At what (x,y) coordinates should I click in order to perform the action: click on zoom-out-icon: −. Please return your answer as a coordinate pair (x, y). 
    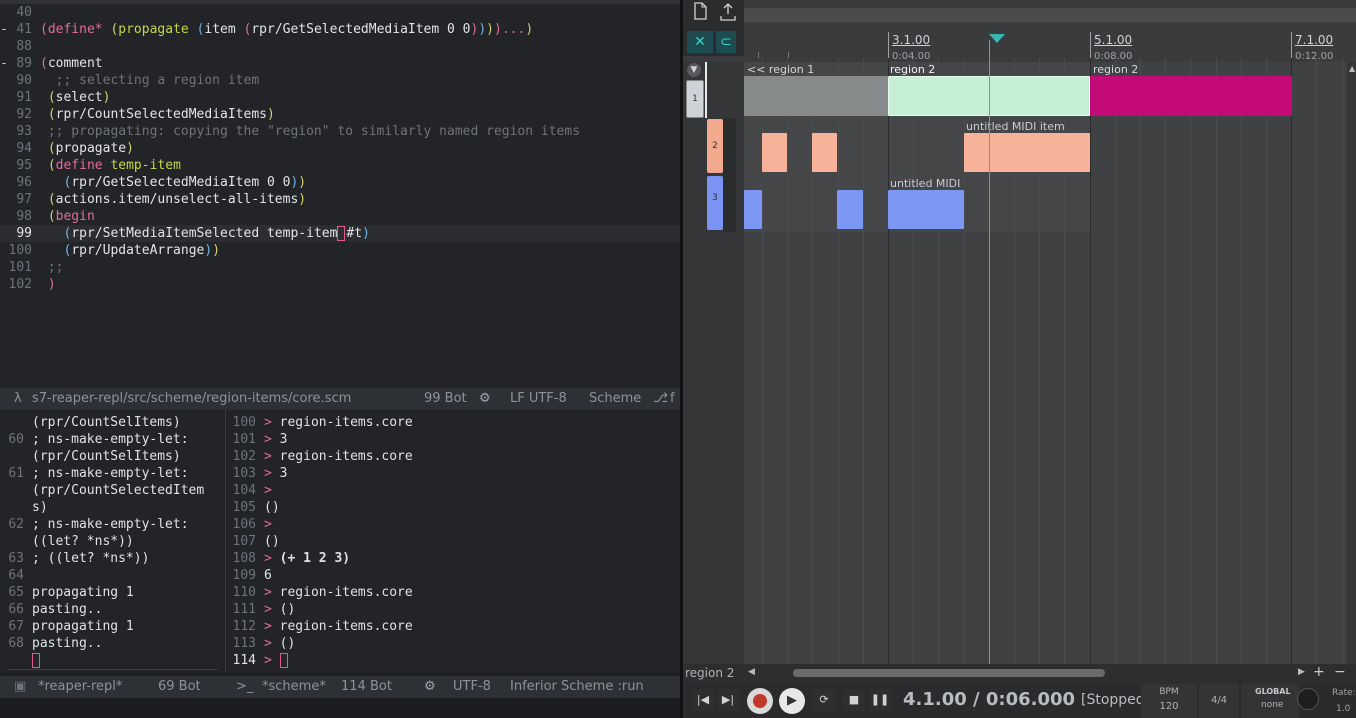
    Looking at the image, I should click on (1340, 672).